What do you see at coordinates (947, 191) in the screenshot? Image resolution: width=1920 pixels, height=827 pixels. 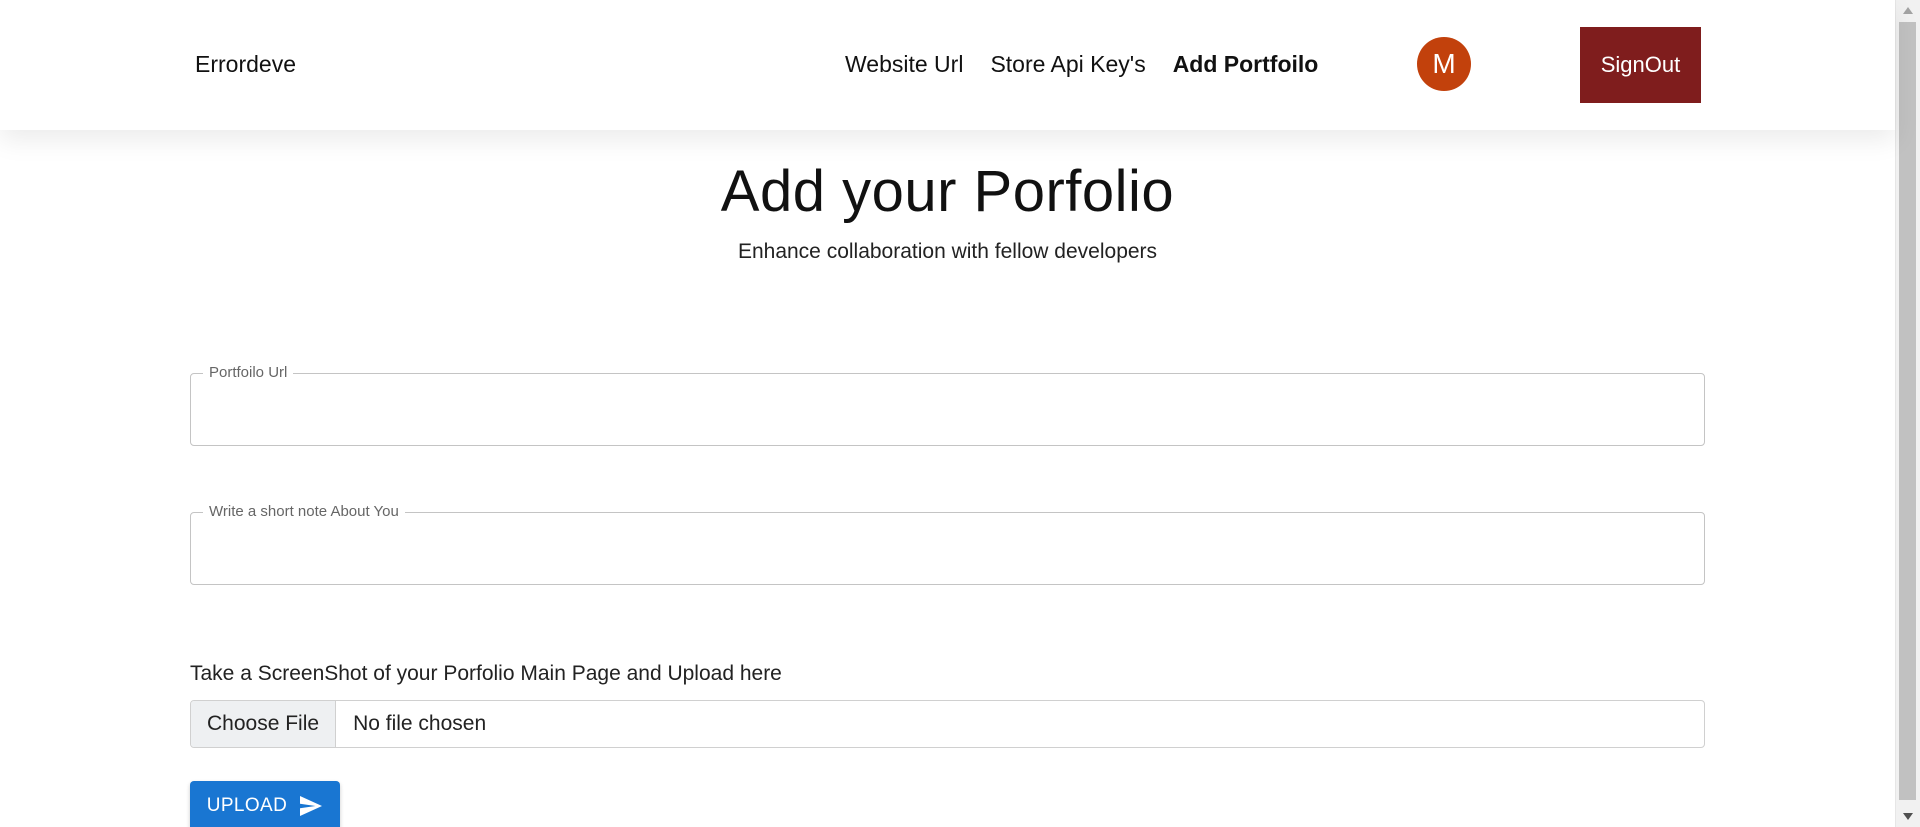 I see `page-title: Add your Porfolio` at bounding box center [947, 191].